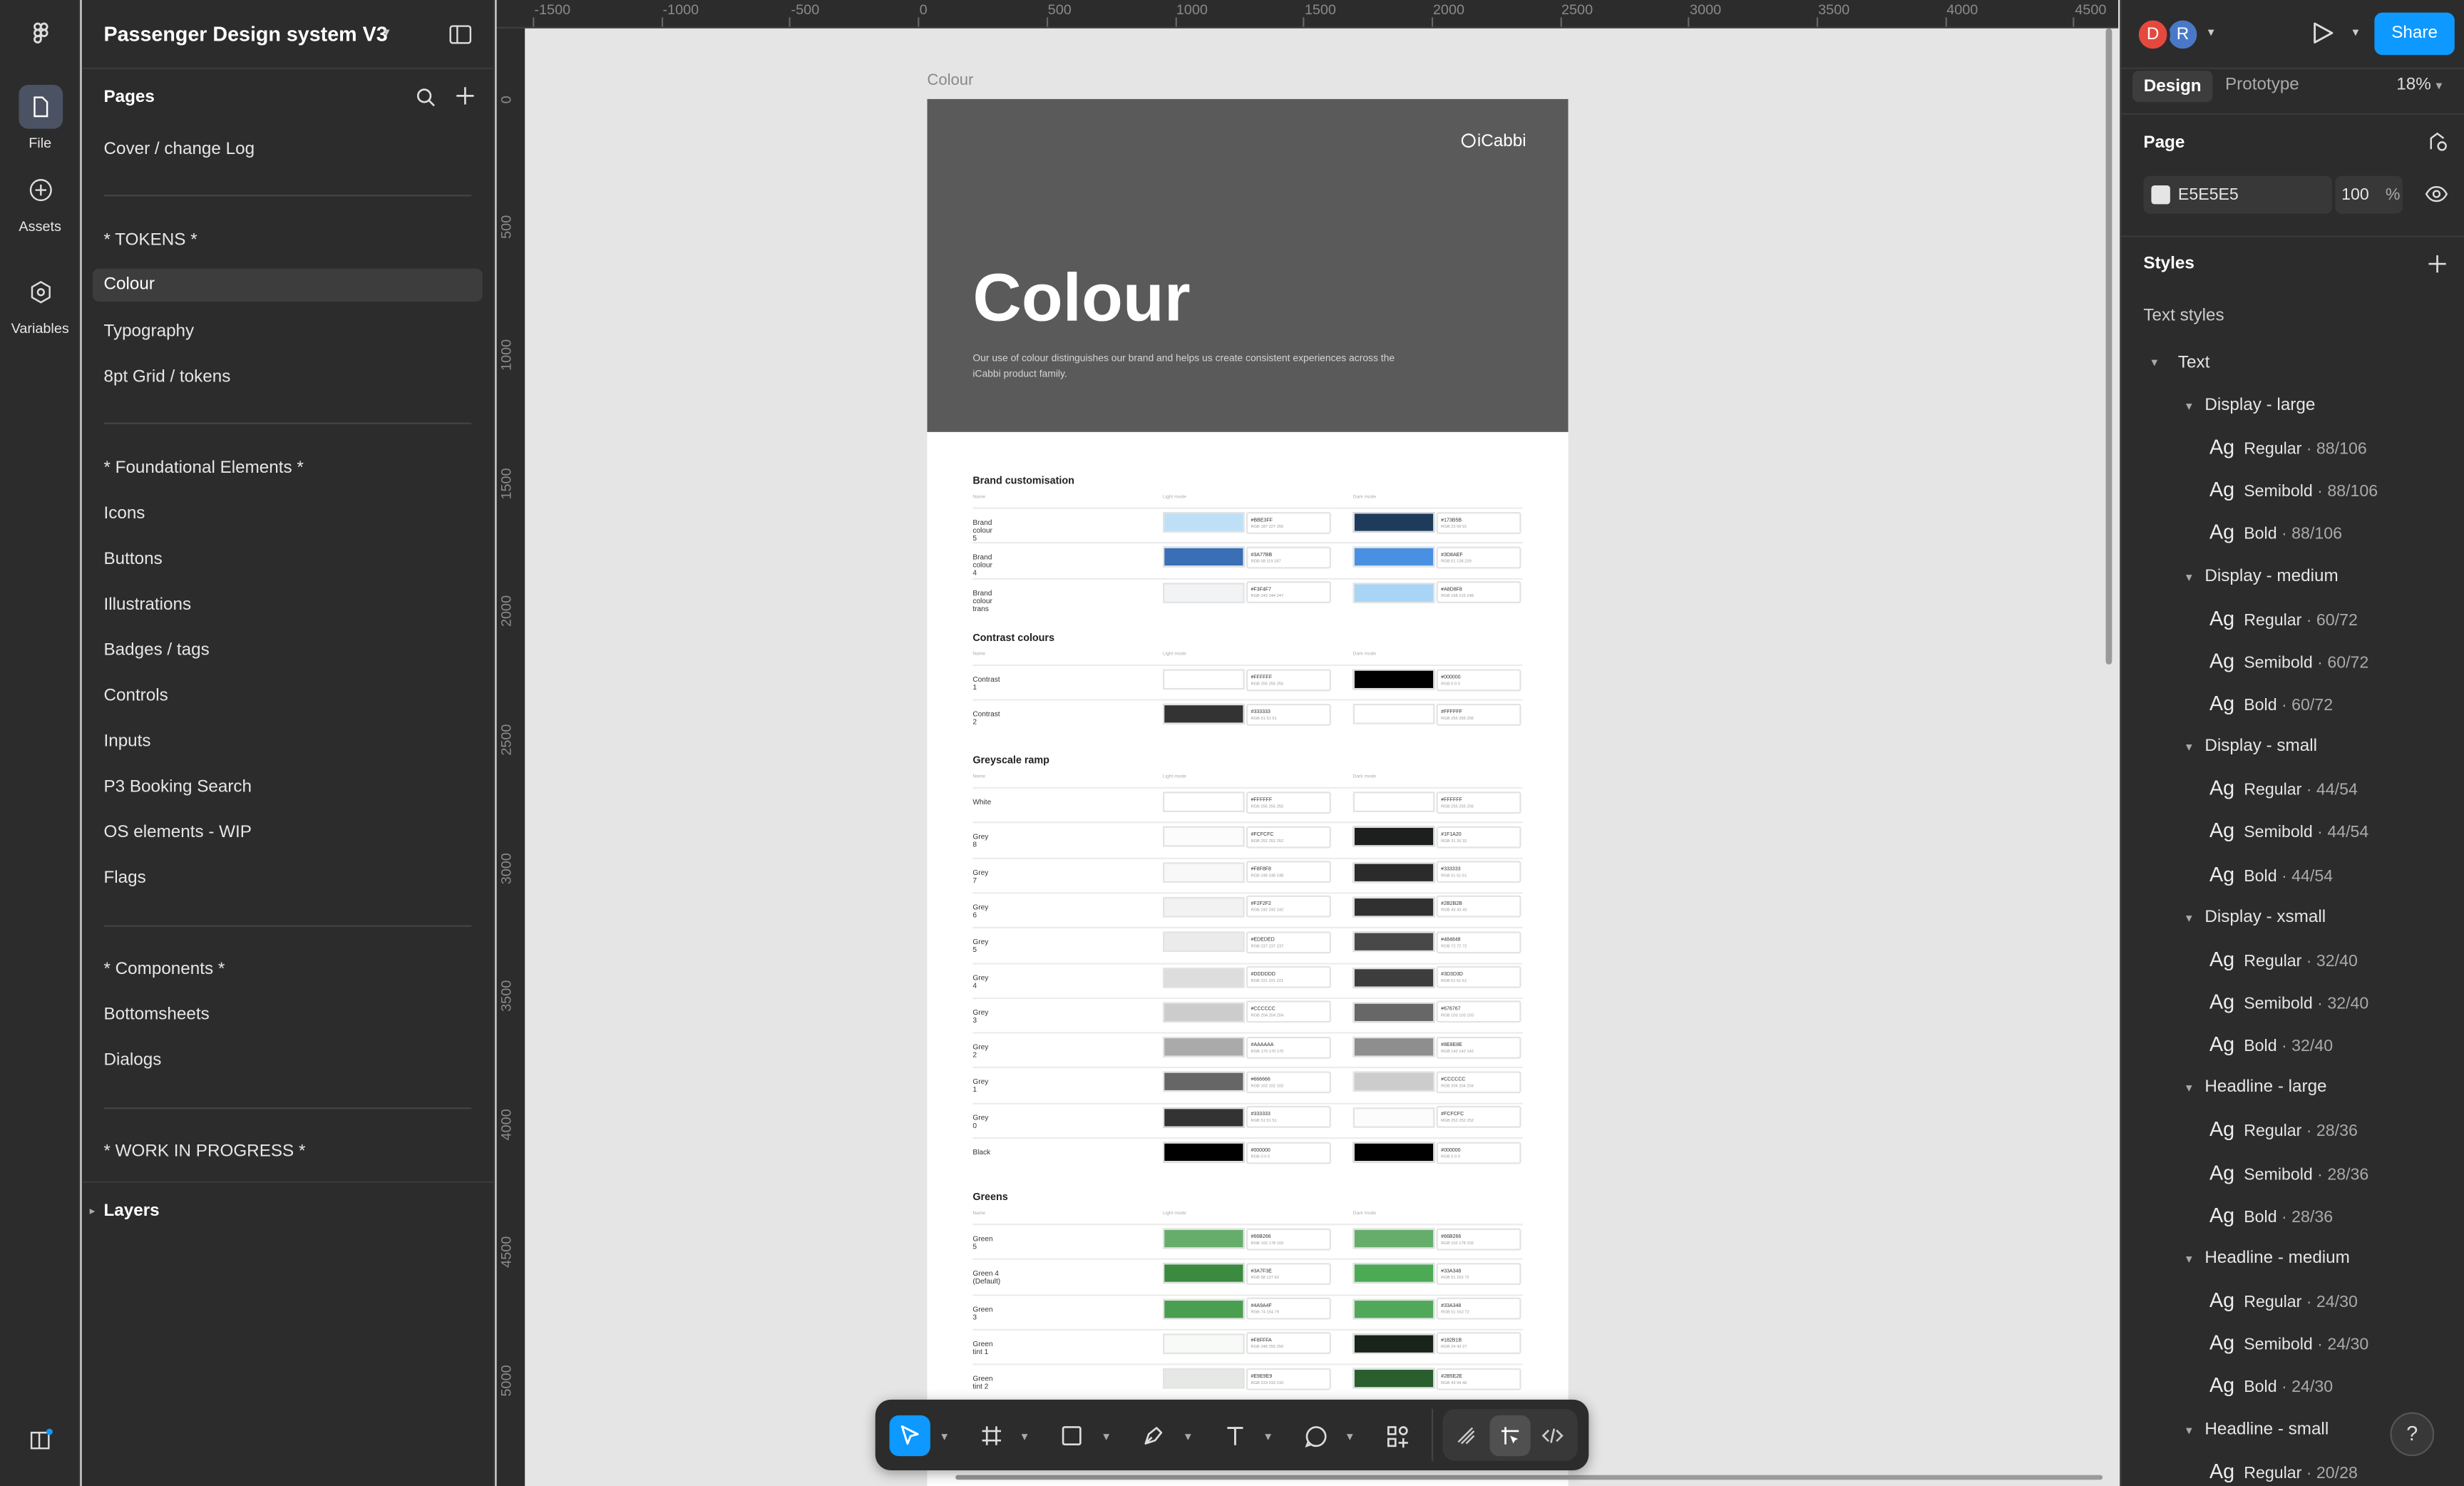 The image size is (2464, 1486). What do you see at coordinates (288, 285) in the screenshot?
I see `page-item-selected: Colour` at bounding box center [288, 285].